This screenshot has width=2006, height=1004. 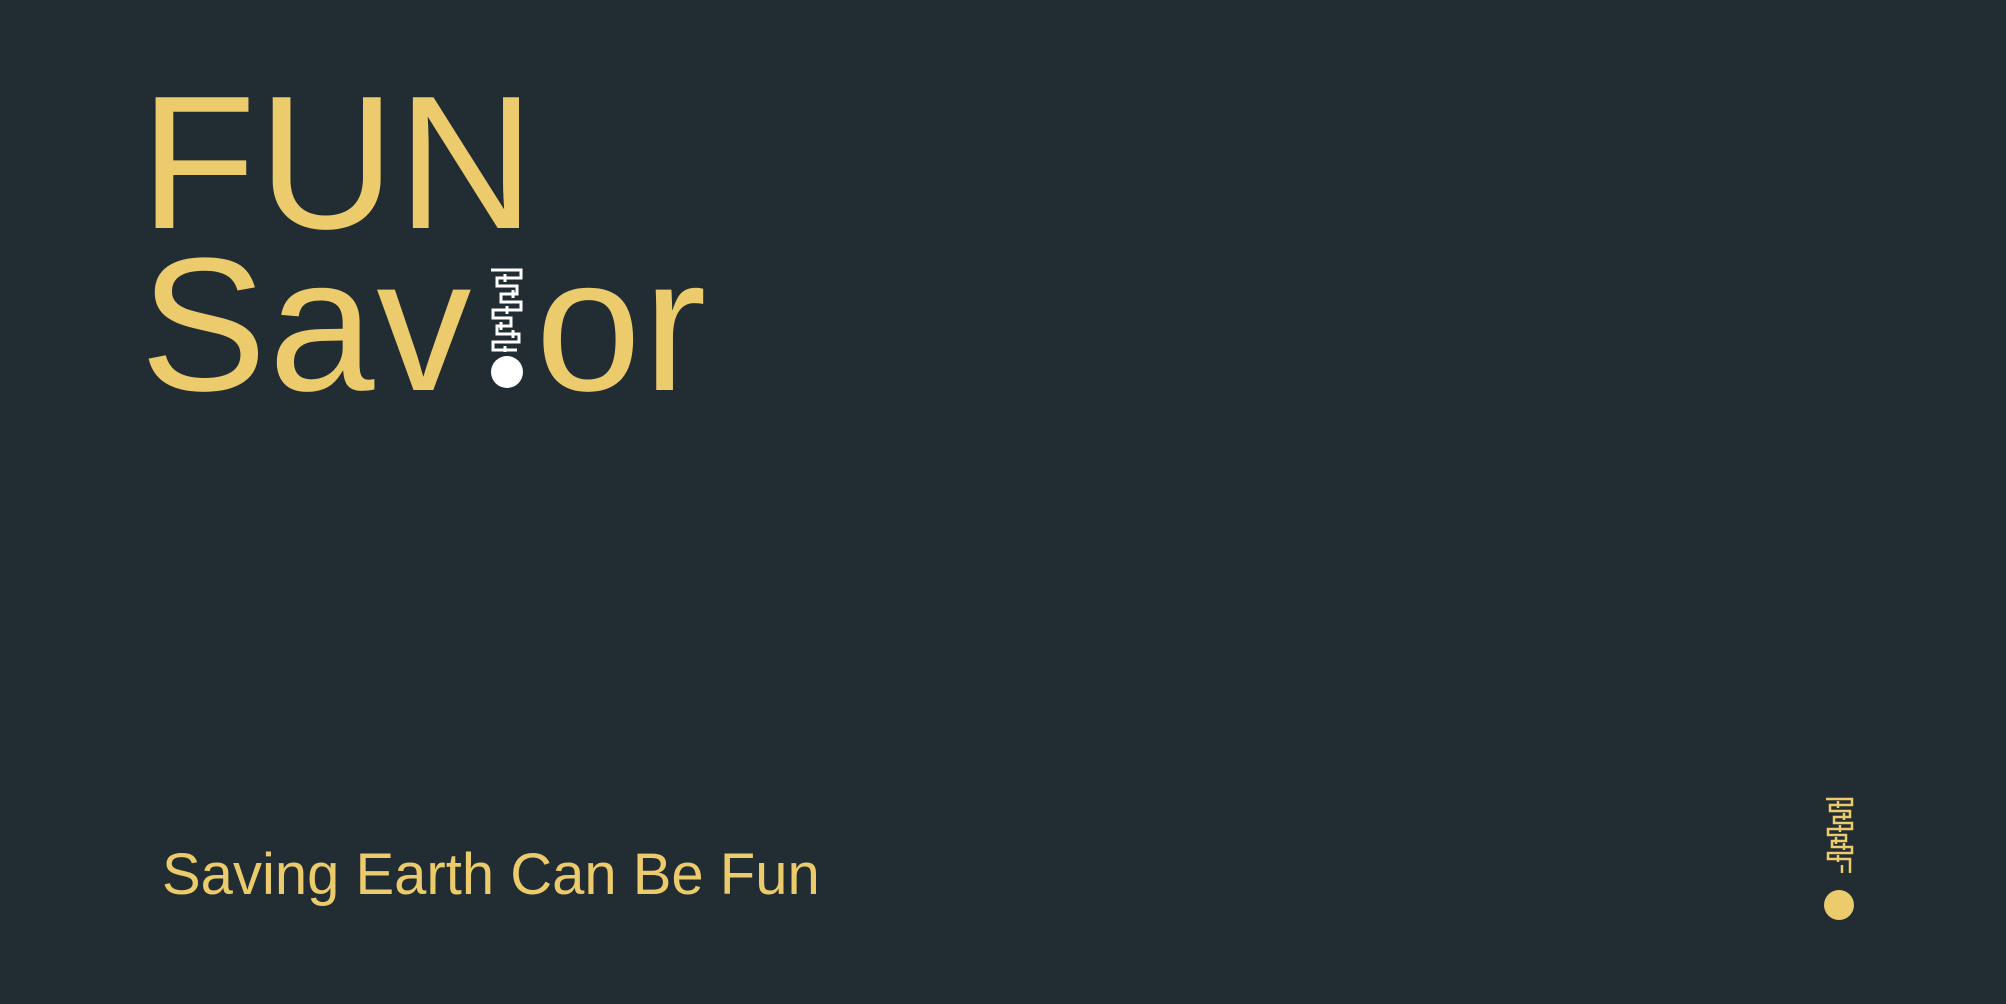 I want to click on title-savior-prefix: Sav, so click(x=307, y=325).